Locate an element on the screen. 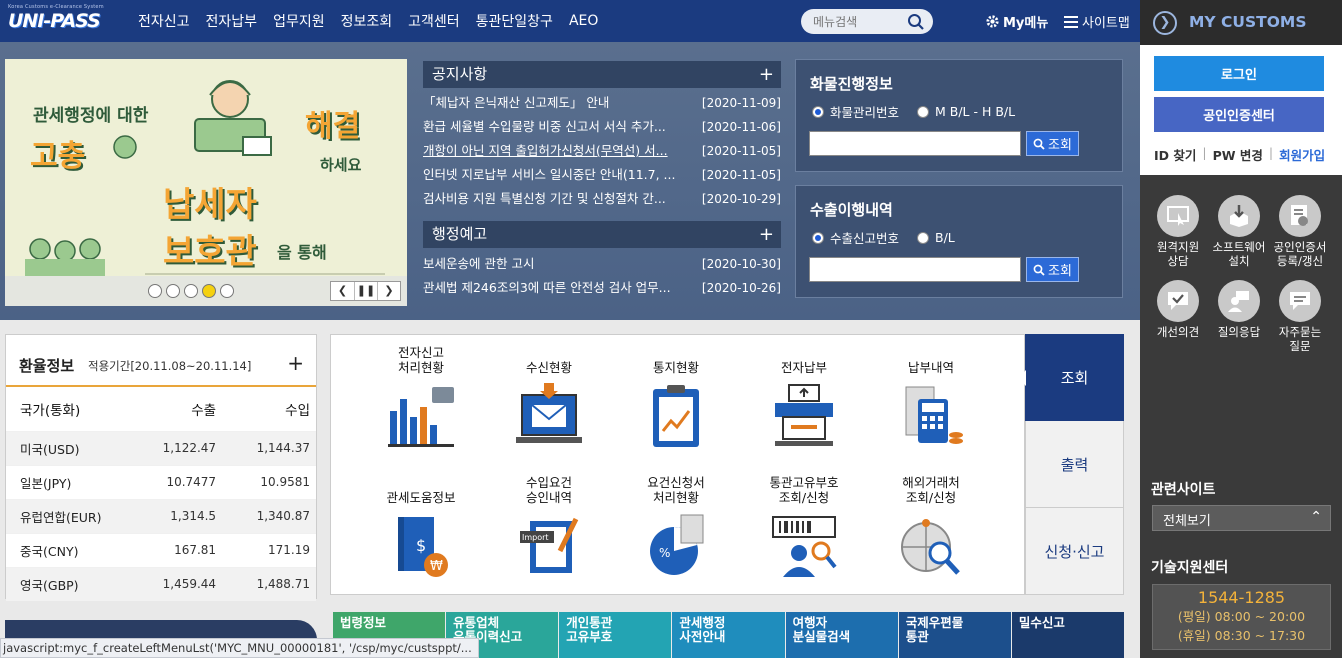 The image size is (1342, 658). tab-apply-declare: 신청·신고 is located at coordinates (1074, 551).